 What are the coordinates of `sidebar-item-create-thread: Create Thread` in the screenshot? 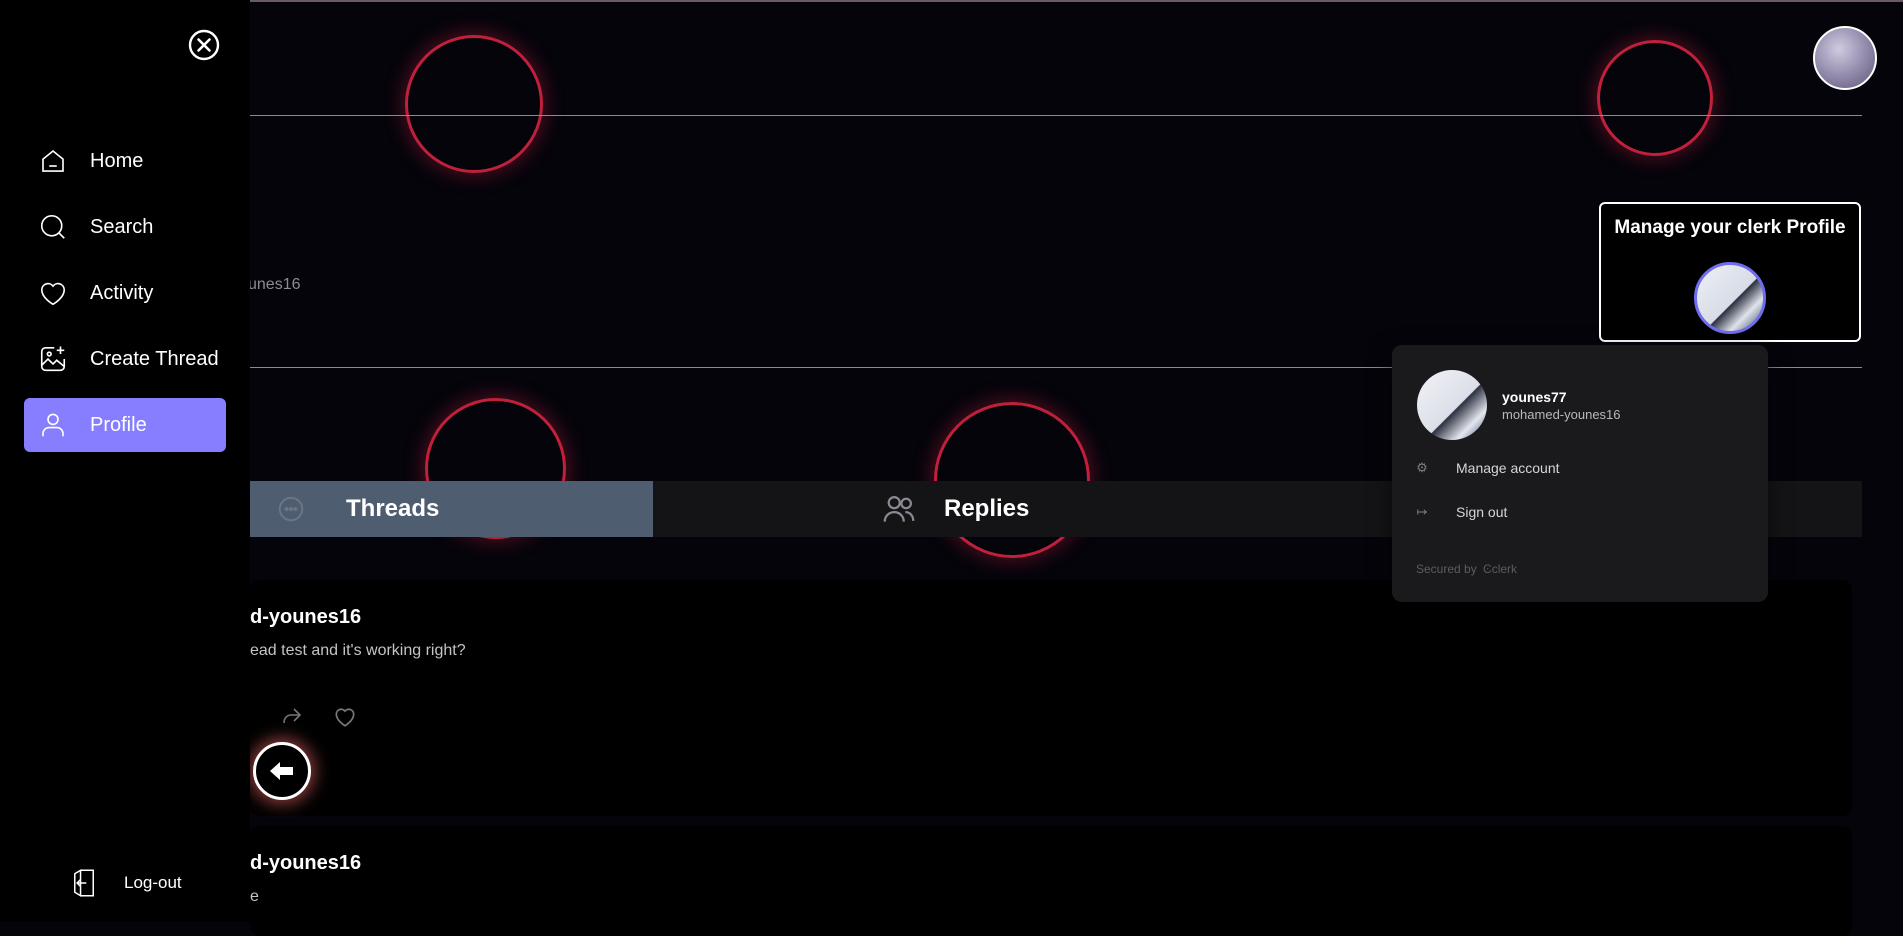 It's located at (125, 359).